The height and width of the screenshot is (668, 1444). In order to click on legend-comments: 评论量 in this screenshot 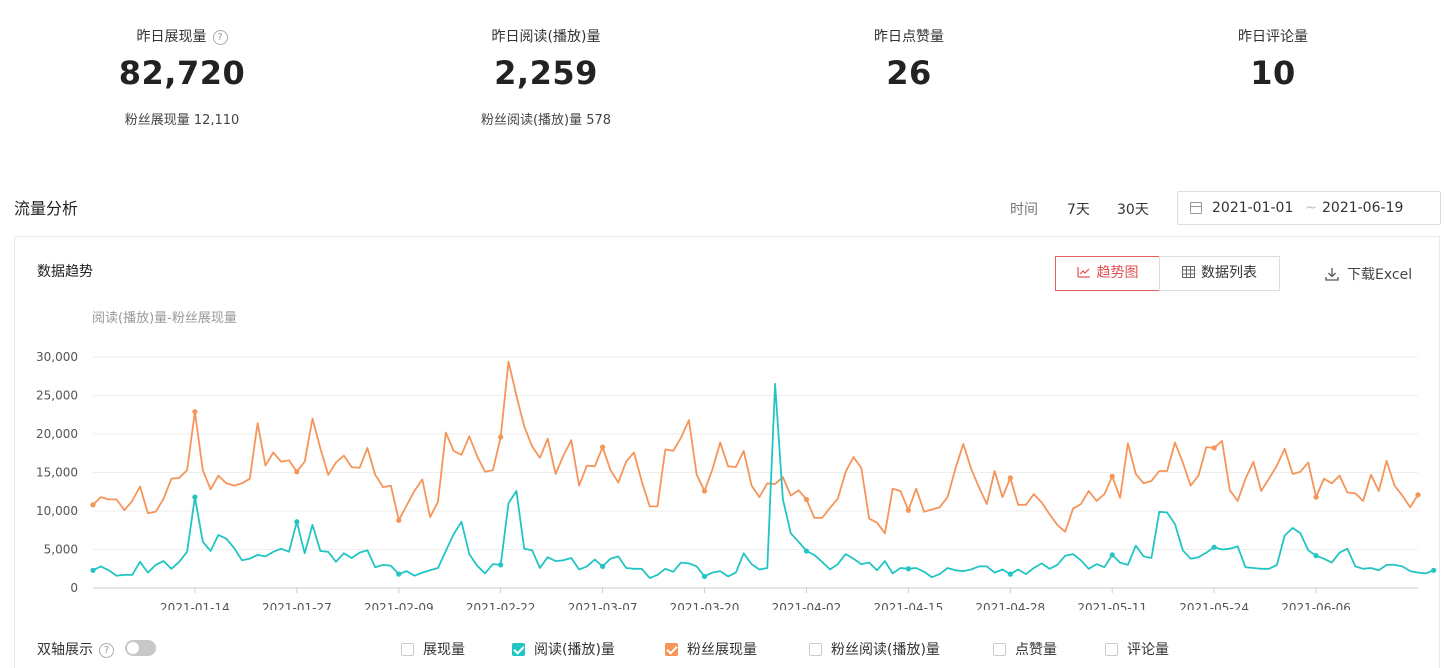, I will do `click(1137, 649)`.